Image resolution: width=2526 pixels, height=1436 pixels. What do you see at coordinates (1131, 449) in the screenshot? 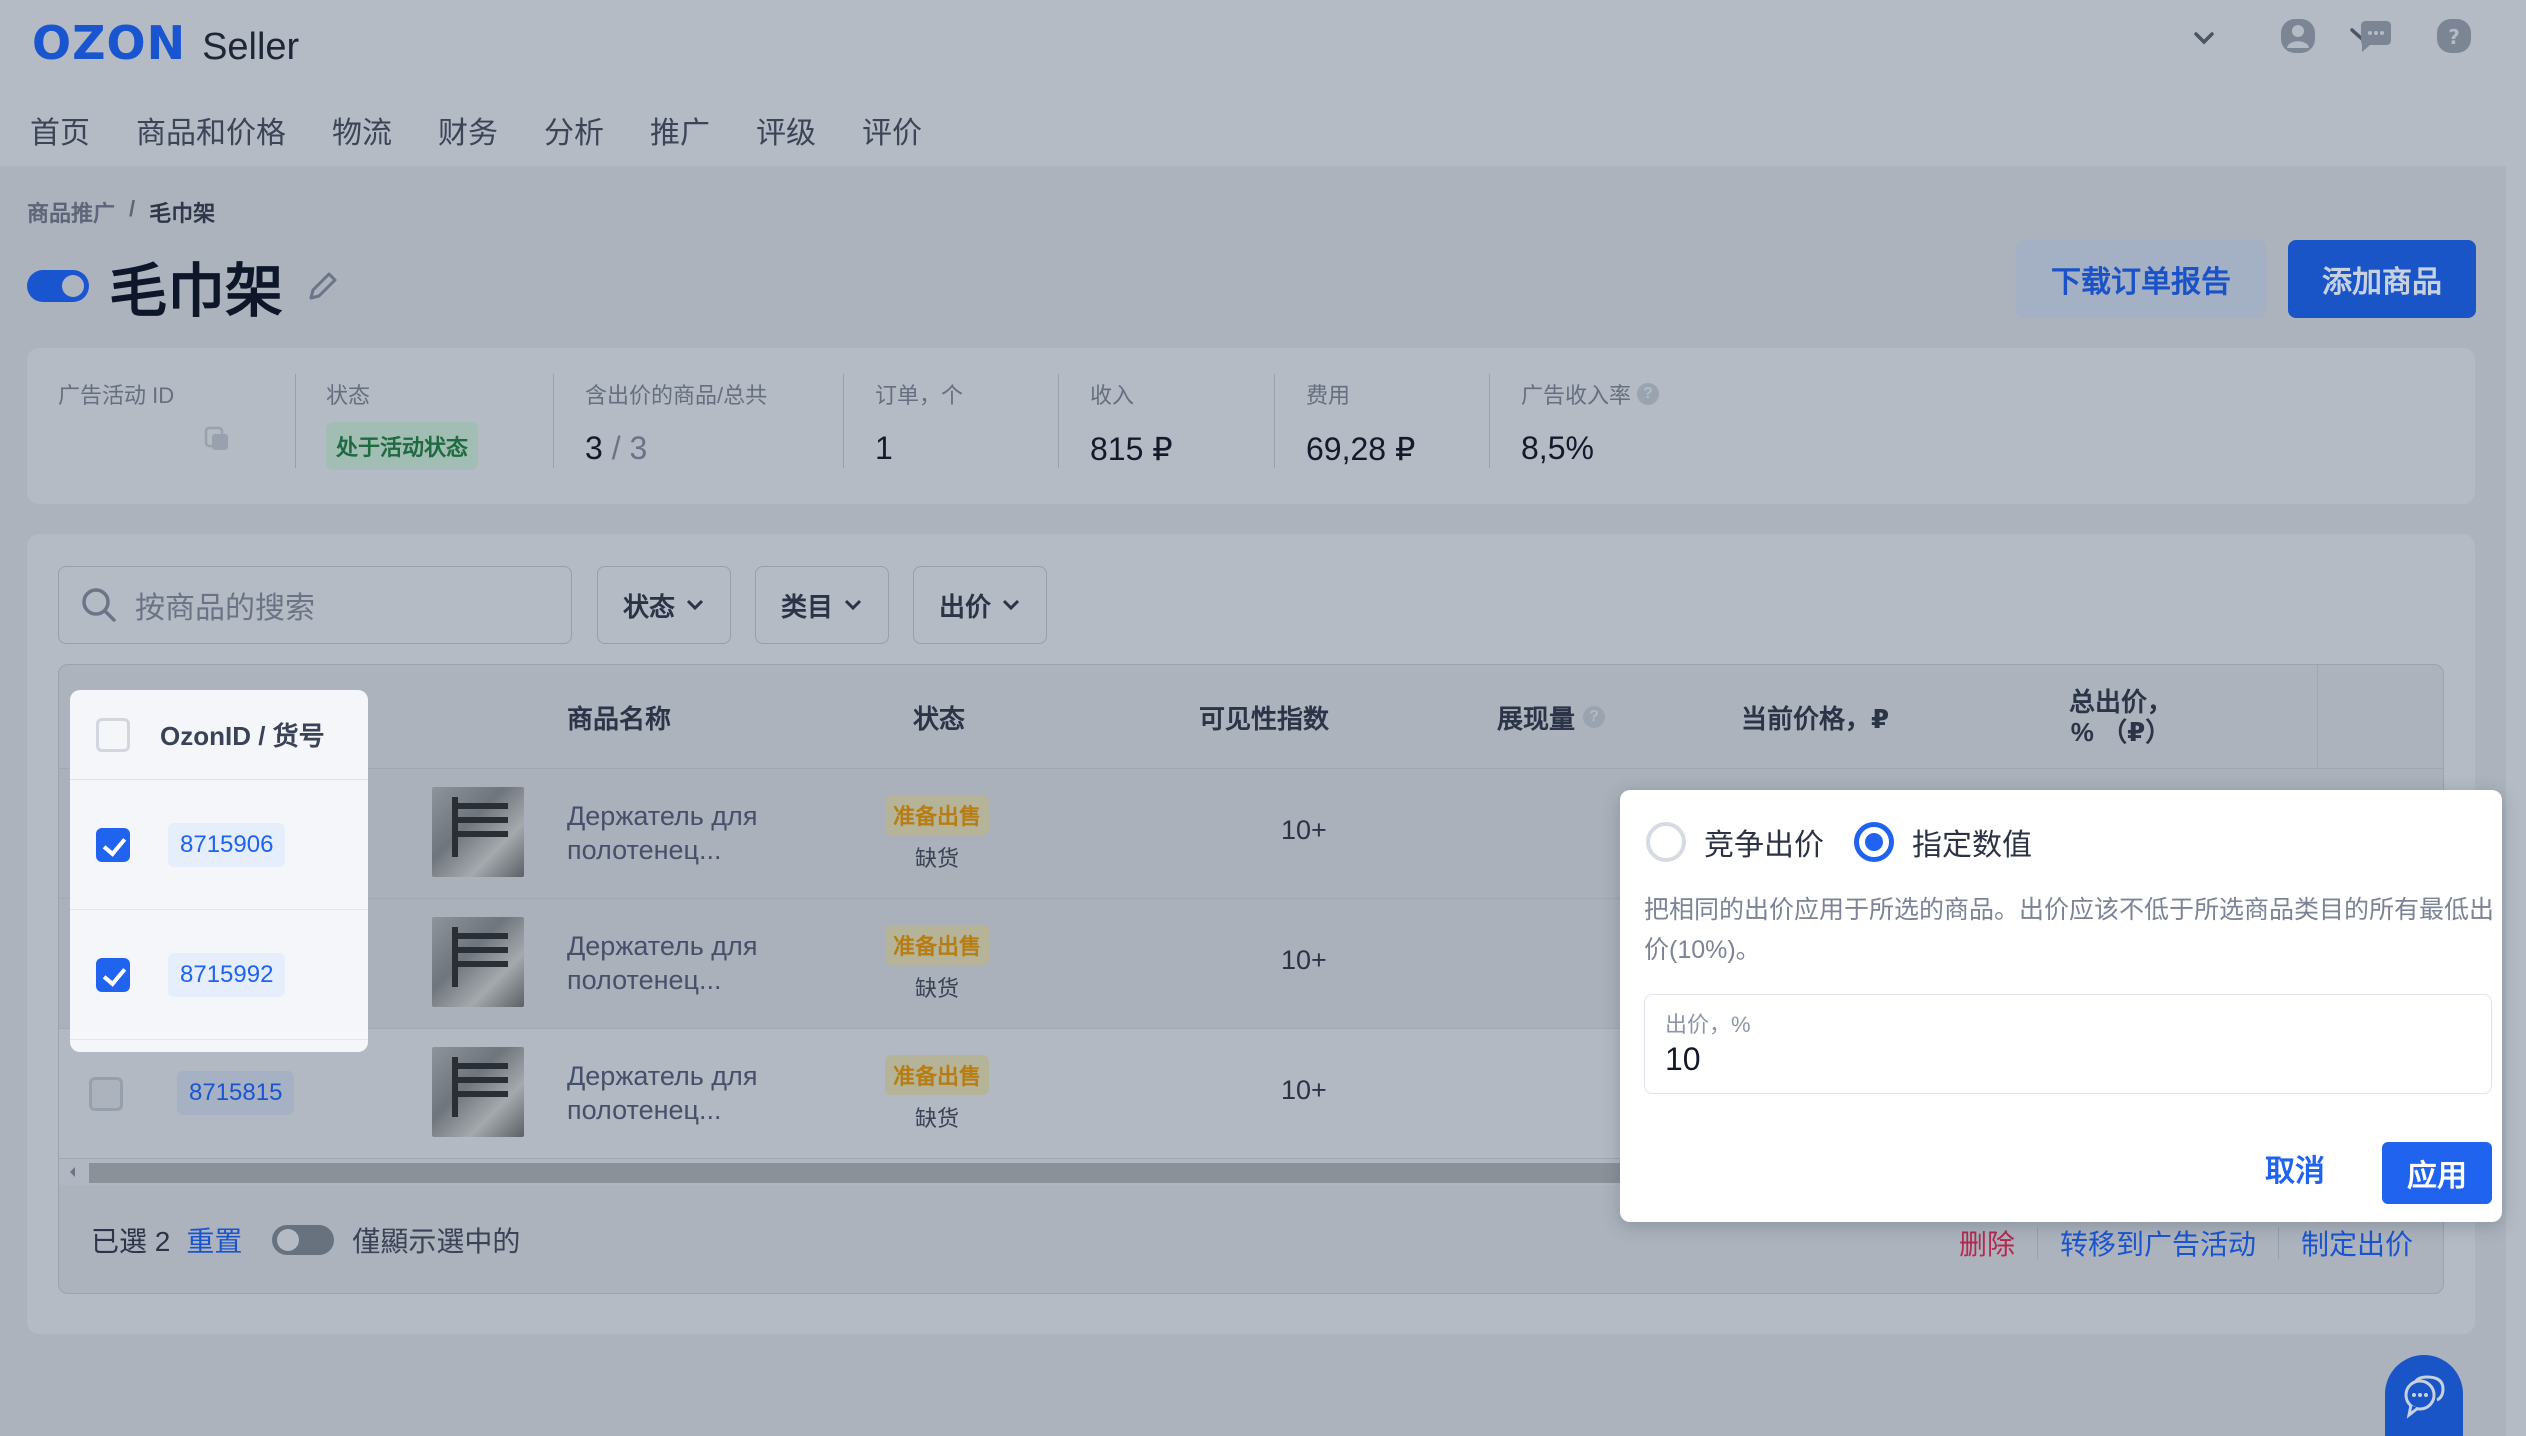
I see `stat-value: 815 ₽` at bounding box center [1131, 449].